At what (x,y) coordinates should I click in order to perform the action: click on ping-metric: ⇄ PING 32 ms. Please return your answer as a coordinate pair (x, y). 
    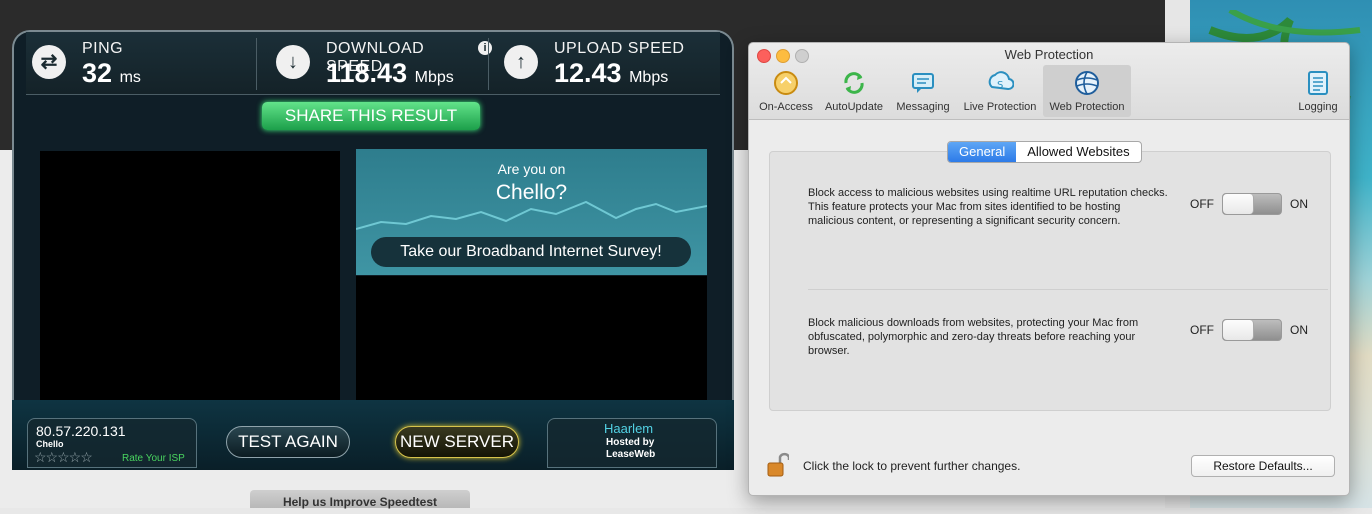
    Looking at the image, I should click on (141, 63).